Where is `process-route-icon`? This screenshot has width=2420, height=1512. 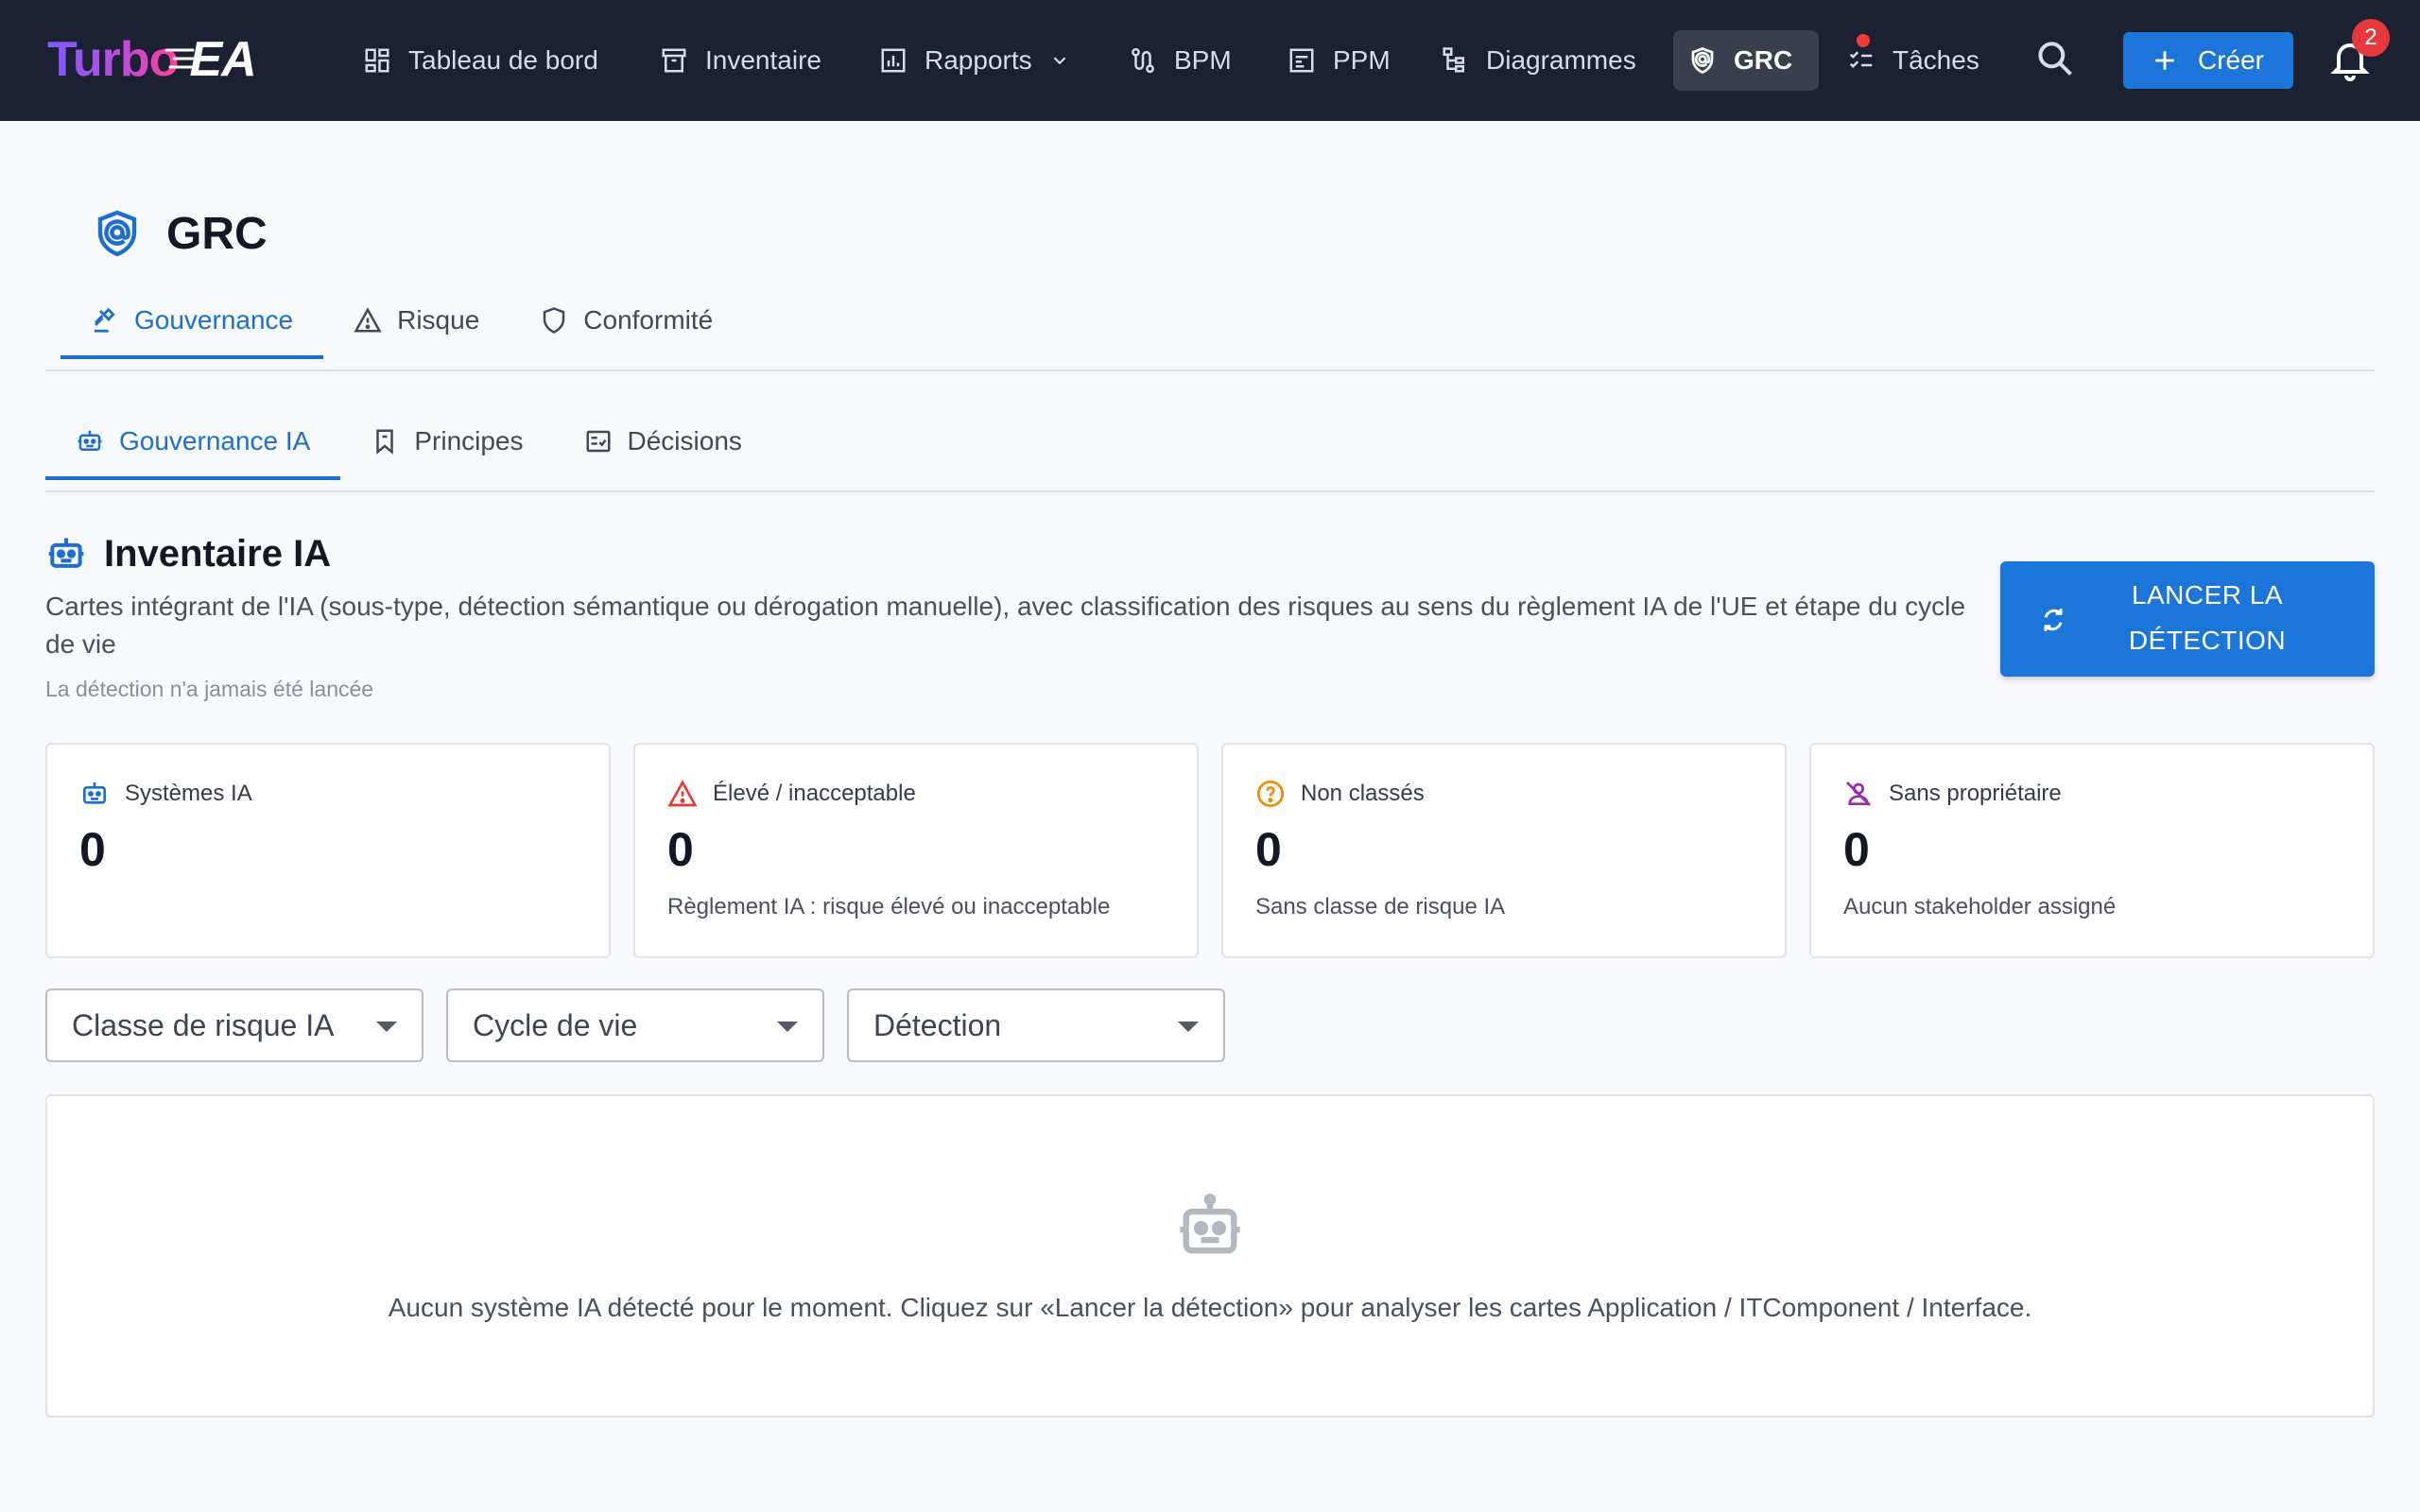 process-route-icon is located at coordinates (1143, 60).